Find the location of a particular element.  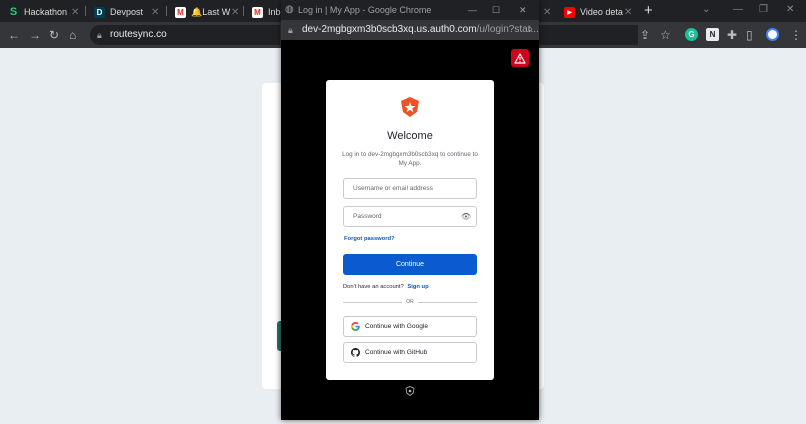

arrow-left-icon: ← is located at coordinates (14, 35).